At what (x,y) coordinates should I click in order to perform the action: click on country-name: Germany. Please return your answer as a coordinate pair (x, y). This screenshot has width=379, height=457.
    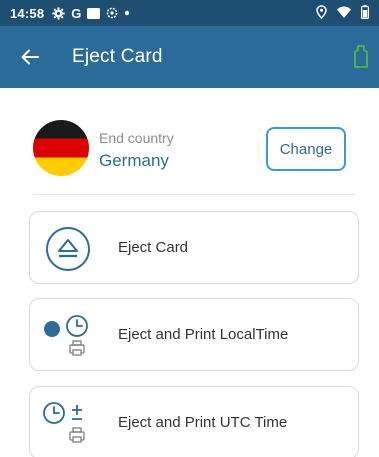
    Looking at the image, I should click on (134, 160).